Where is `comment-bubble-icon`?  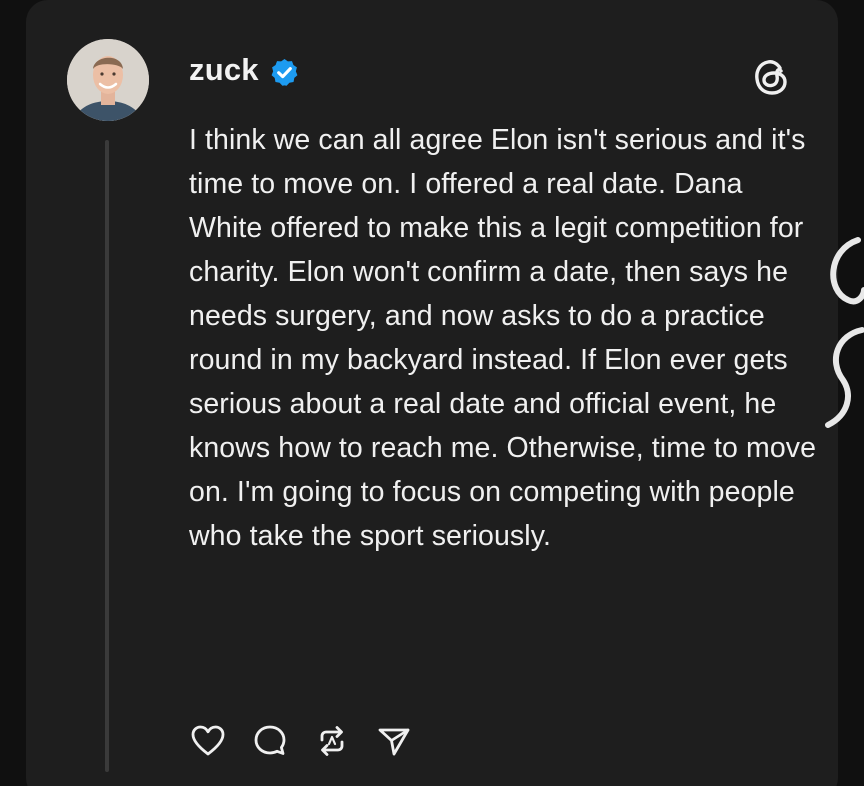 comment-bubble-icon is located at coordinates (270, 741).